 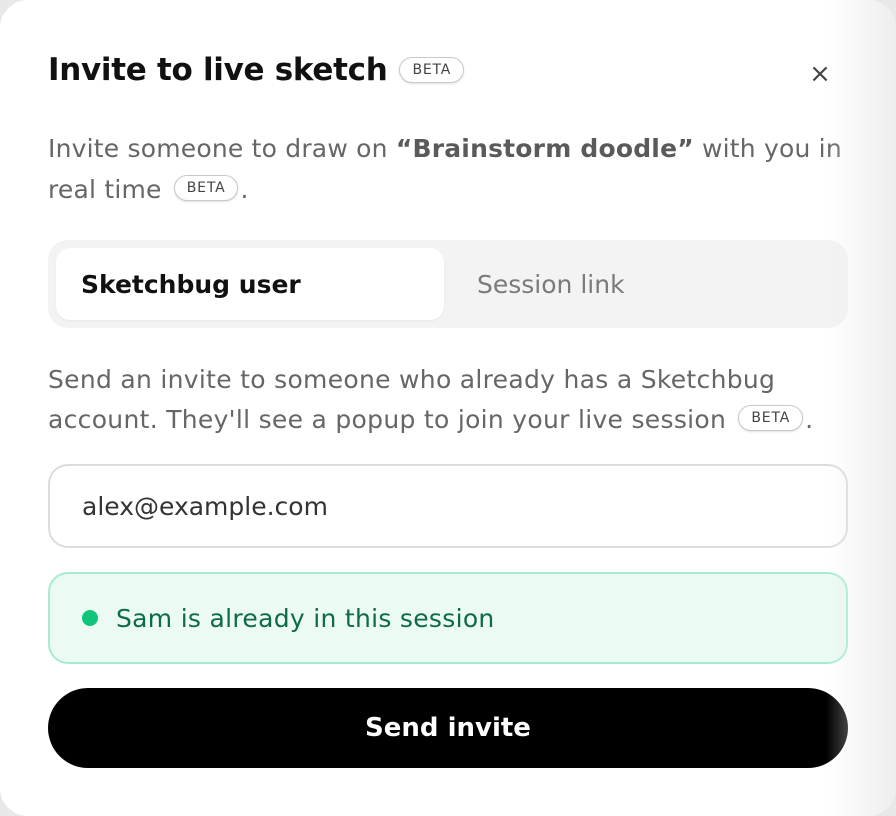 I want to click on invite-method-tabs: Sketchbug user Session link, so click(x=448, y=284).